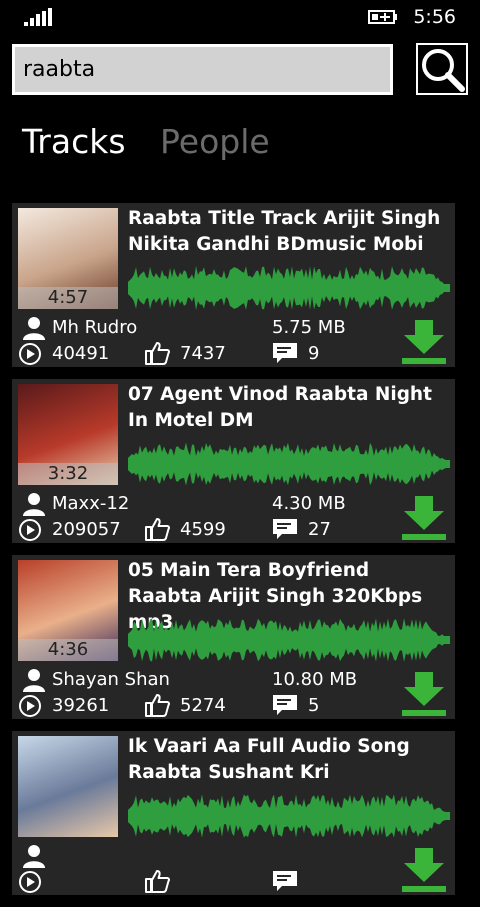  I want to click on uploader: Maxx-12, so click(76, 504).